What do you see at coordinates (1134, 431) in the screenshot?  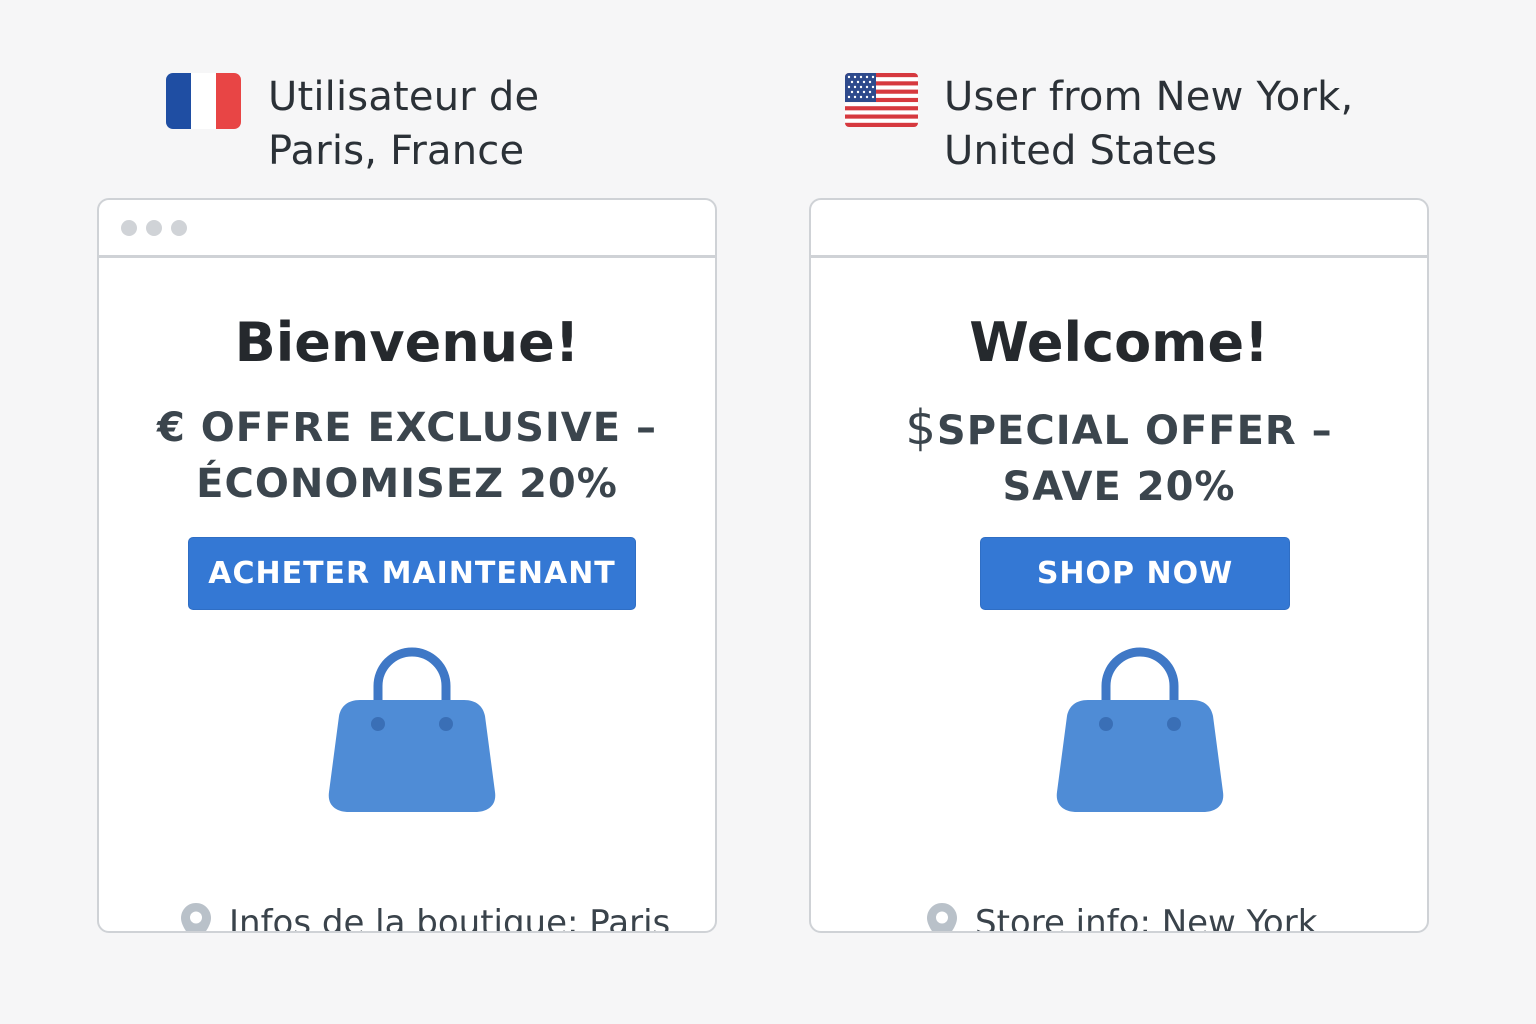 I see `offer-text-1: SPECIAL OFFER –` at bounding box center [1134, 431].